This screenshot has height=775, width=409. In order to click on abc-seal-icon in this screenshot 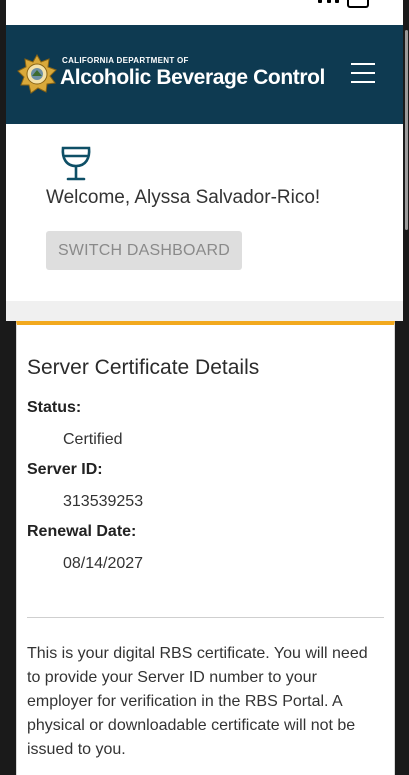, I will do `click(37, 74)`.